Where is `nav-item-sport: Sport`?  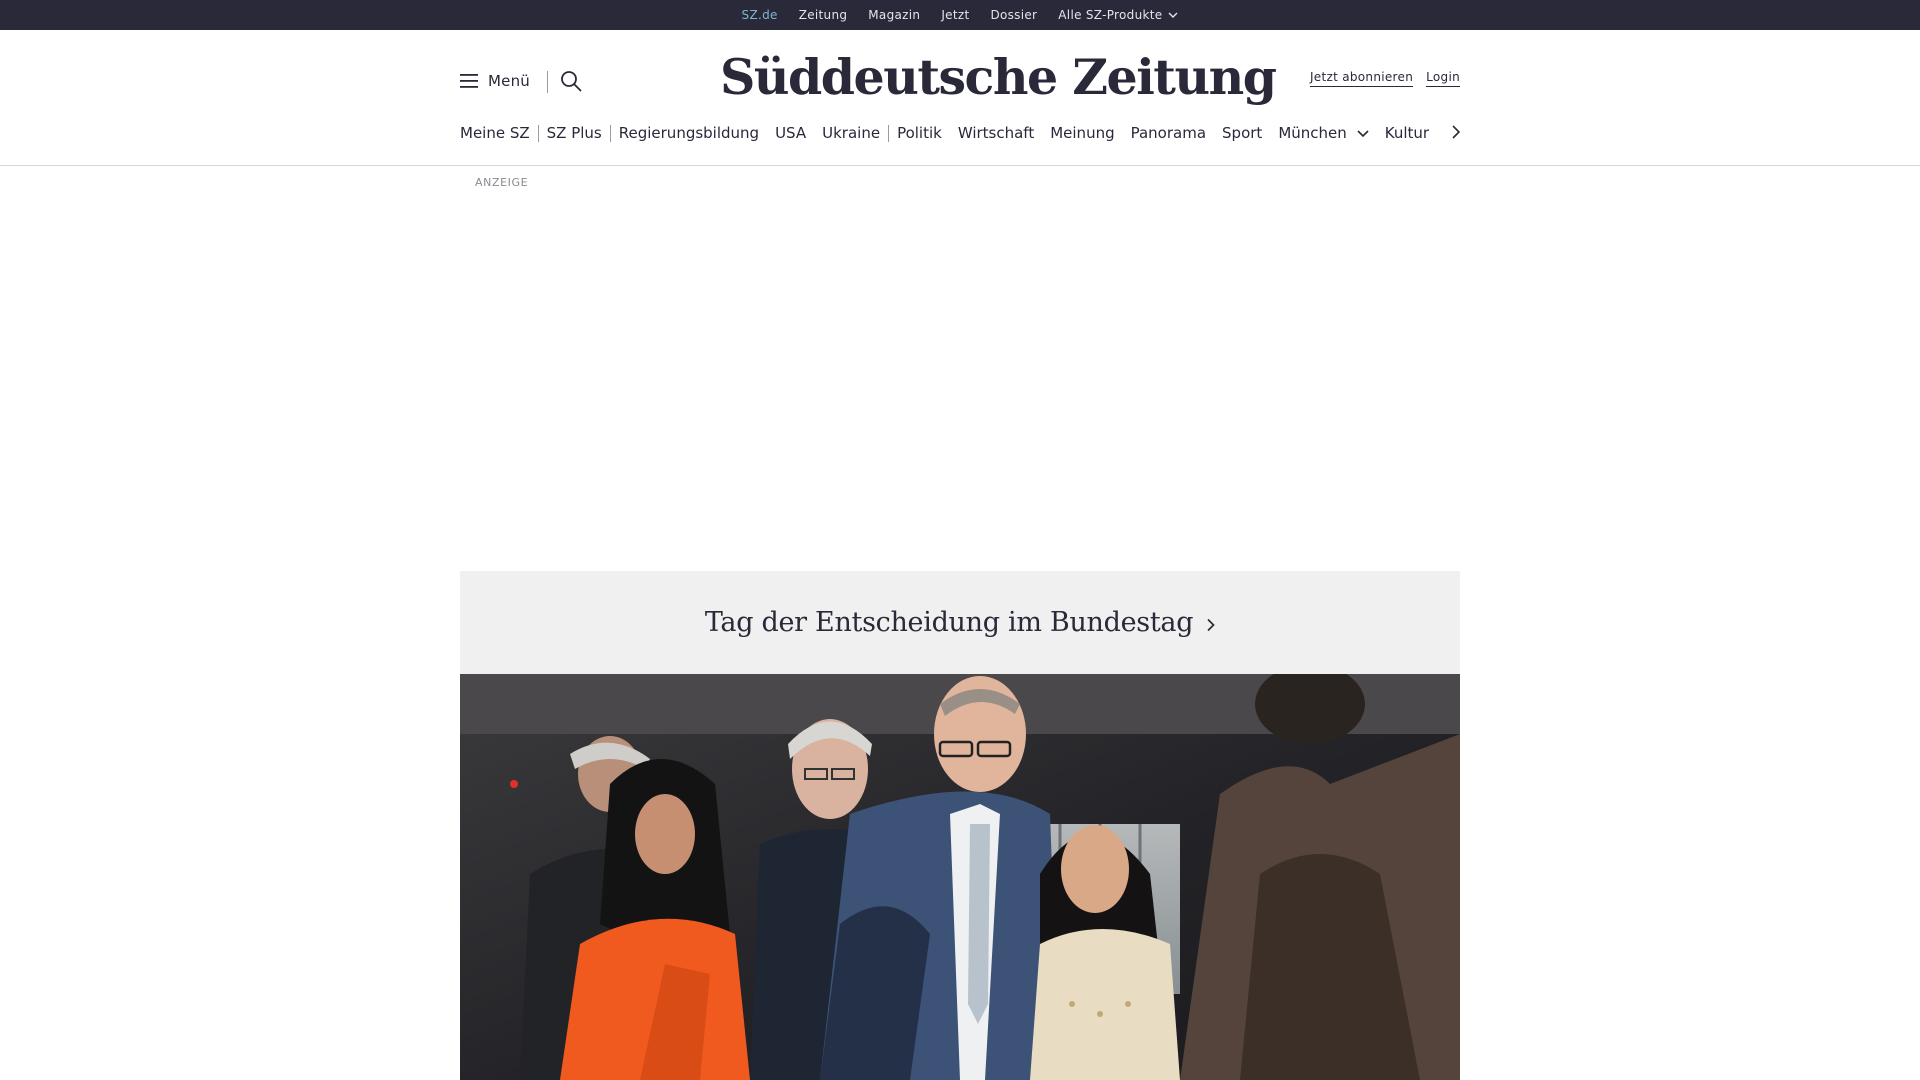
nav-item-sport: Sport is located at coordinates (1242, 133).